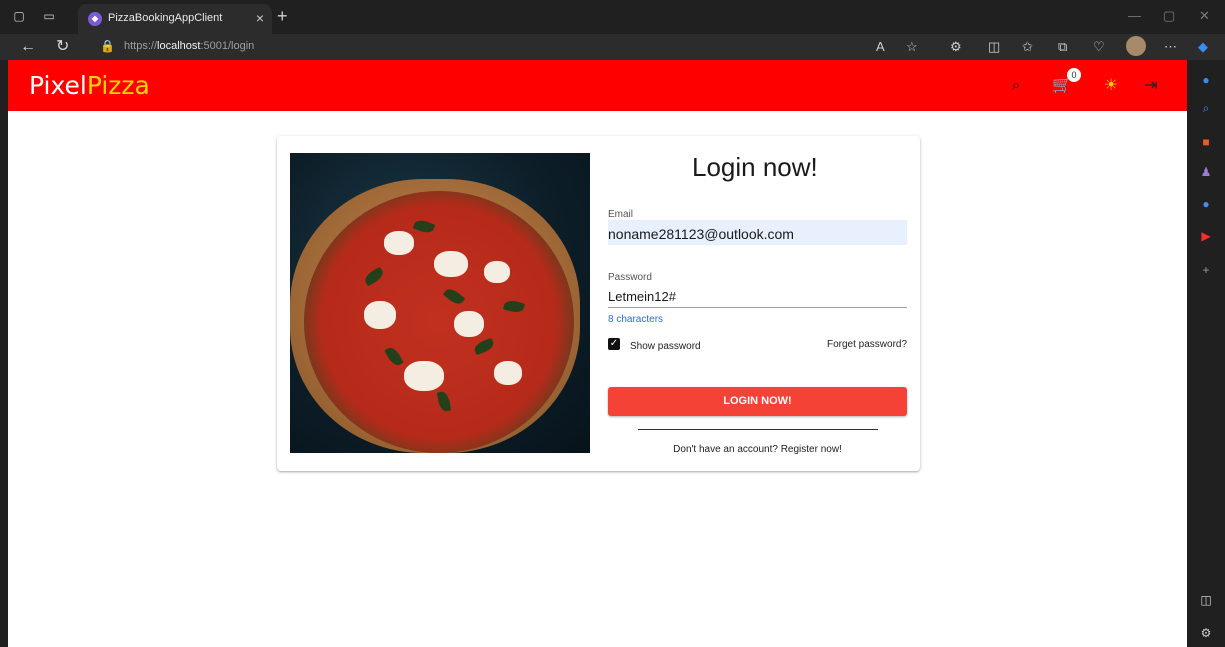 Image resolution: width=1225 pixels, height=647 pixels. I want to click on collections-icon: ⧉, so click(1062, 47).